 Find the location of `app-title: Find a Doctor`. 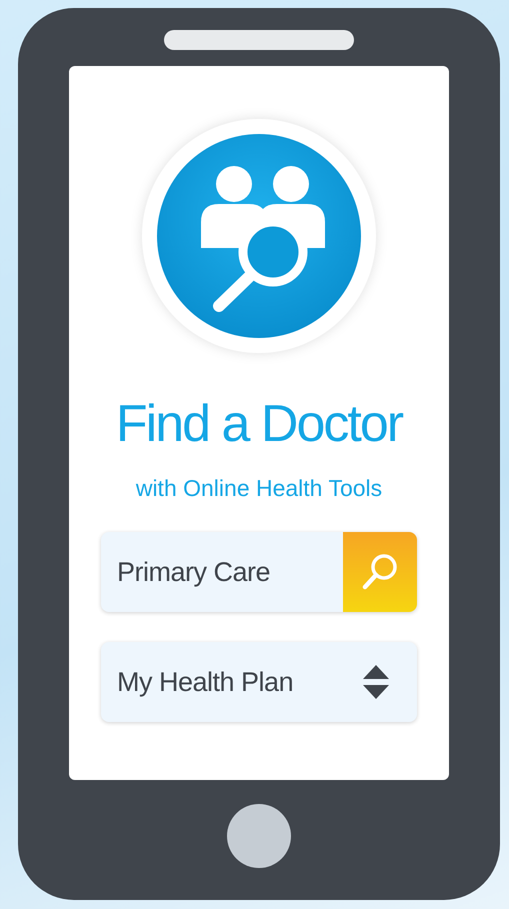

app-title: Find a Doctor is located at coordinates (259, 424).